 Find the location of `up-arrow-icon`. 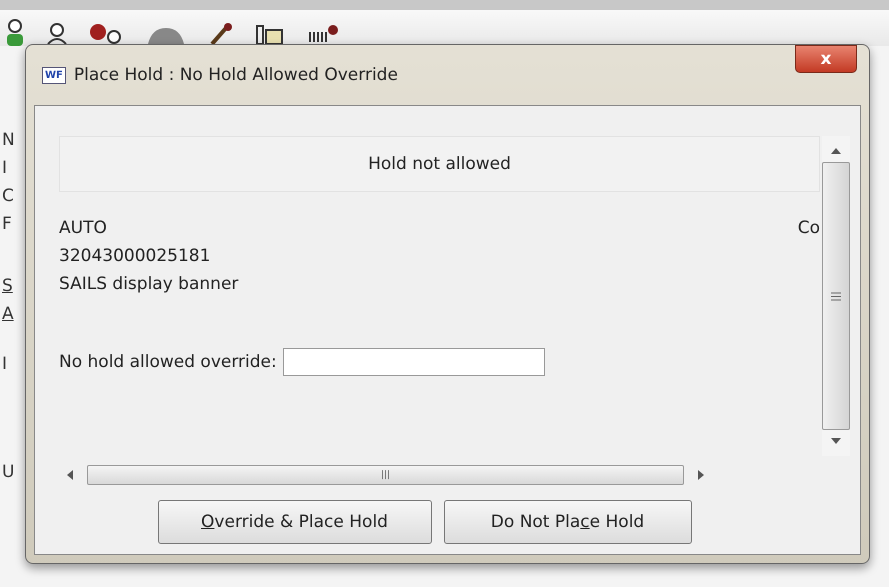

up-arrow-icon is located at coordinates (836, 151).